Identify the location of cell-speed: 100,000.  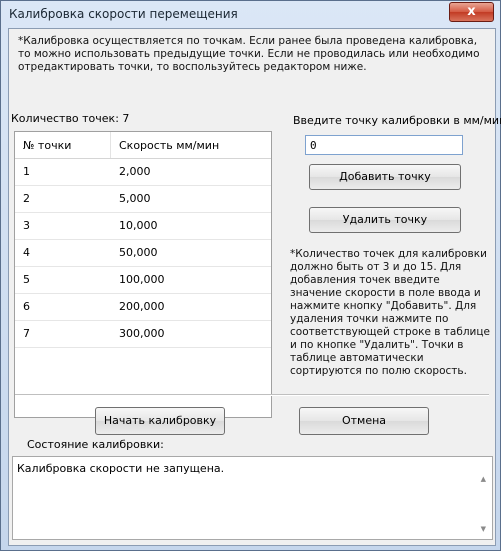
(142, 279).